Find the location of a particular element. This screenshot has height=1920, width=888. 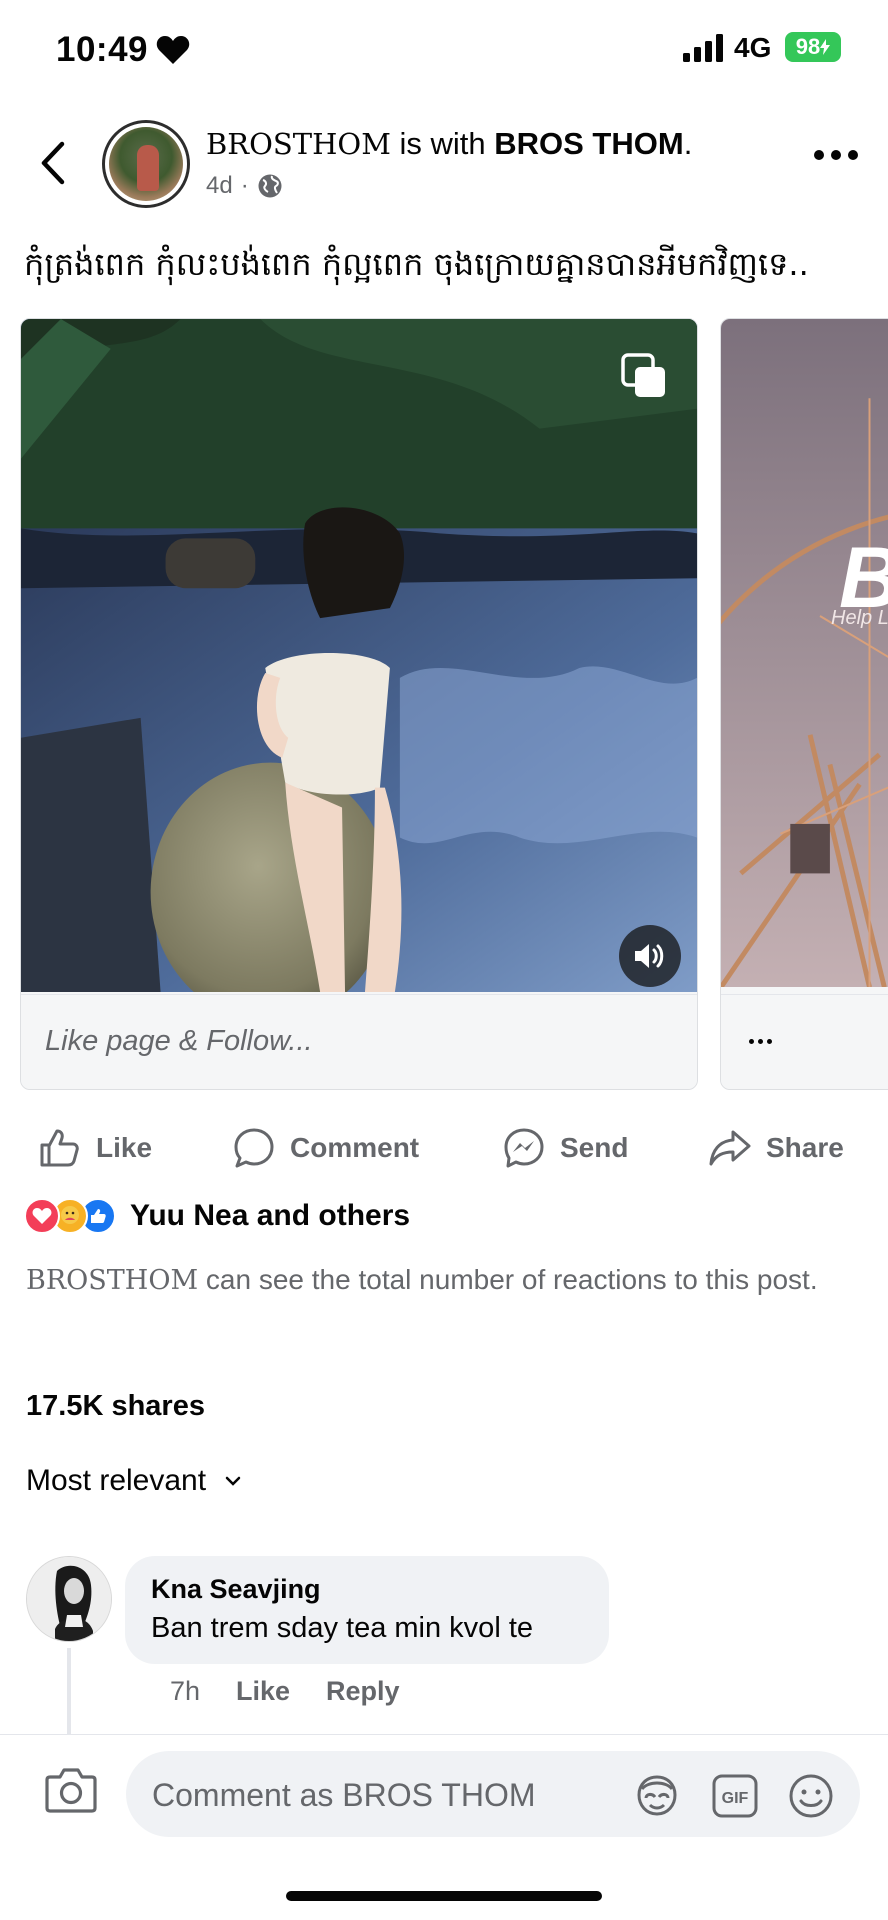

comment-reply-button: Reply is located at coordinates (363, 1691).